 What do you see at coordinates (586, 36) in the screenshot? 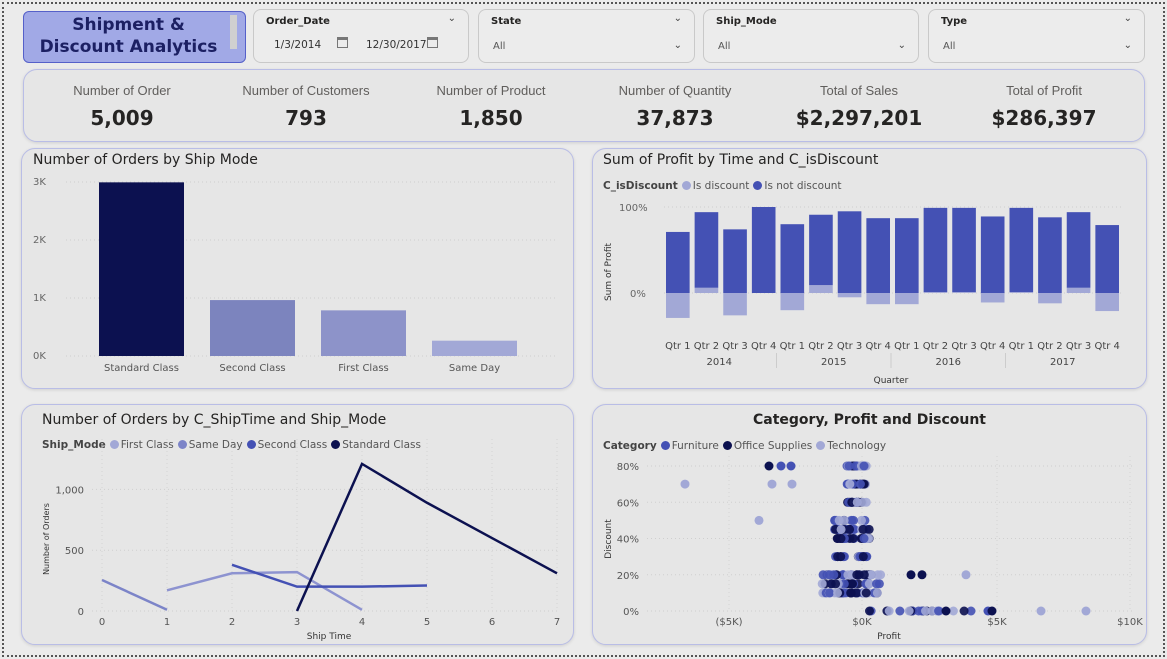
I see `state-slicer: State ⌄ All ⌄` at bounding box center [586, 36].